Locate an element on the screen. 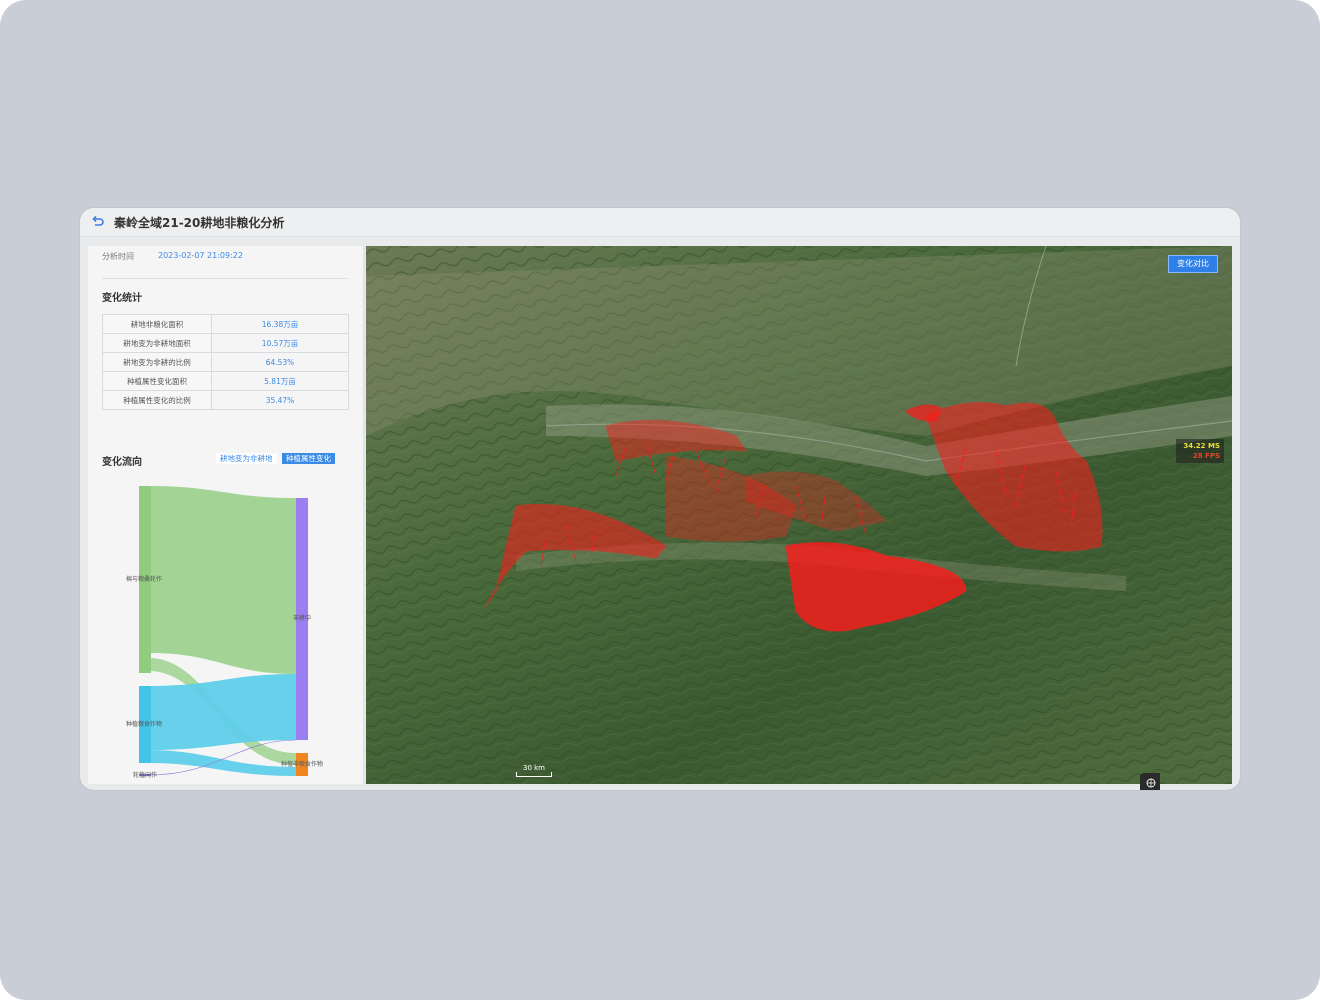  analysis-time-value: 2023-02-07 21:09:22 is located at coordinates (200, 255).